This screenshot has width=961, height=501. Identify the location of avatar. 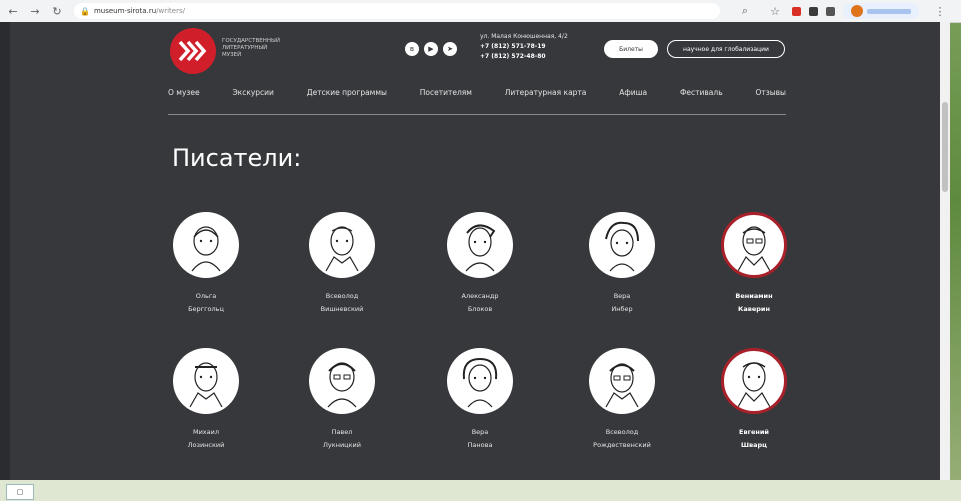
(857, 11).